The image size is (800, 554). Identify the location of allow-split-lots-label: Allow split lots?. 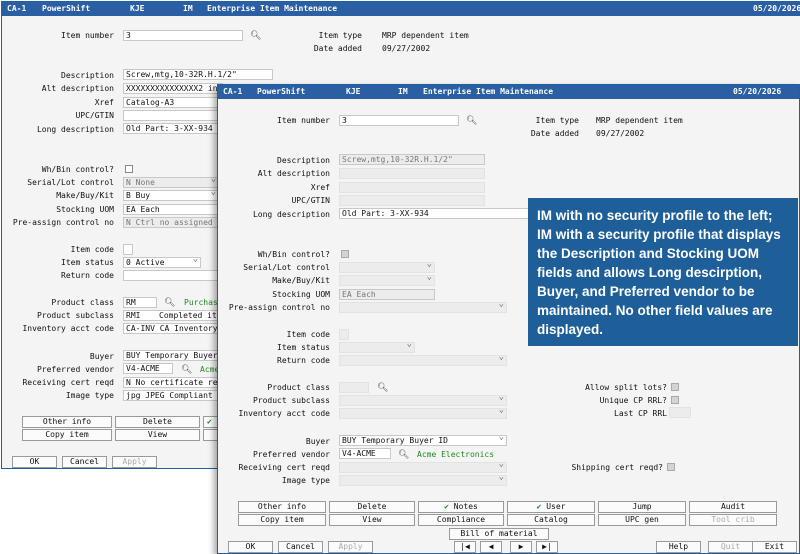
(626, 387).